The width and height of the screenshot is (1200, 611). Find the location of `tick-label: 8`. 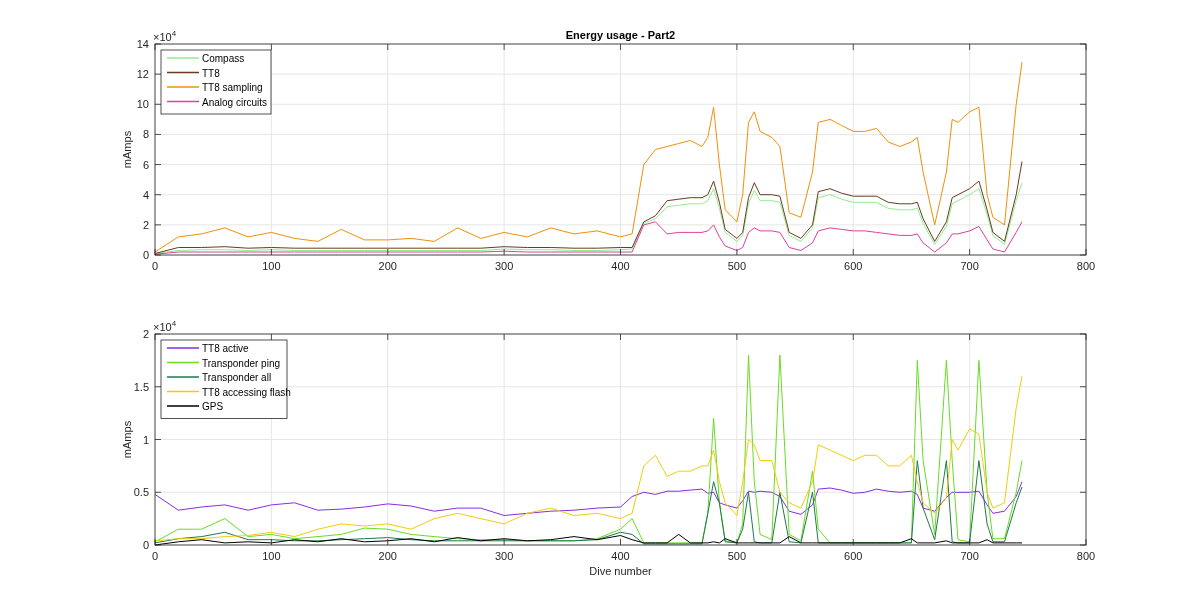

tick-label: 8 is located at coordinates (145, 134).